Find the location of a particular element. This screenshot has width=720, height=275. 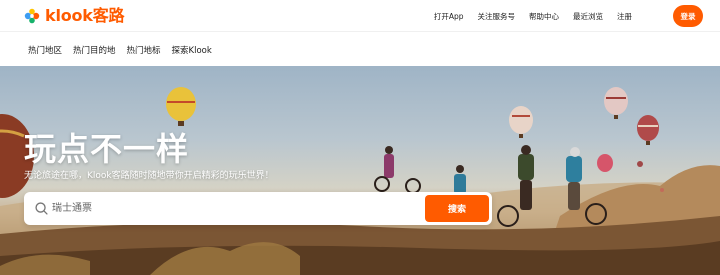

recently-viewed-link: 最近浏览 is located at coordinates (588, 16).